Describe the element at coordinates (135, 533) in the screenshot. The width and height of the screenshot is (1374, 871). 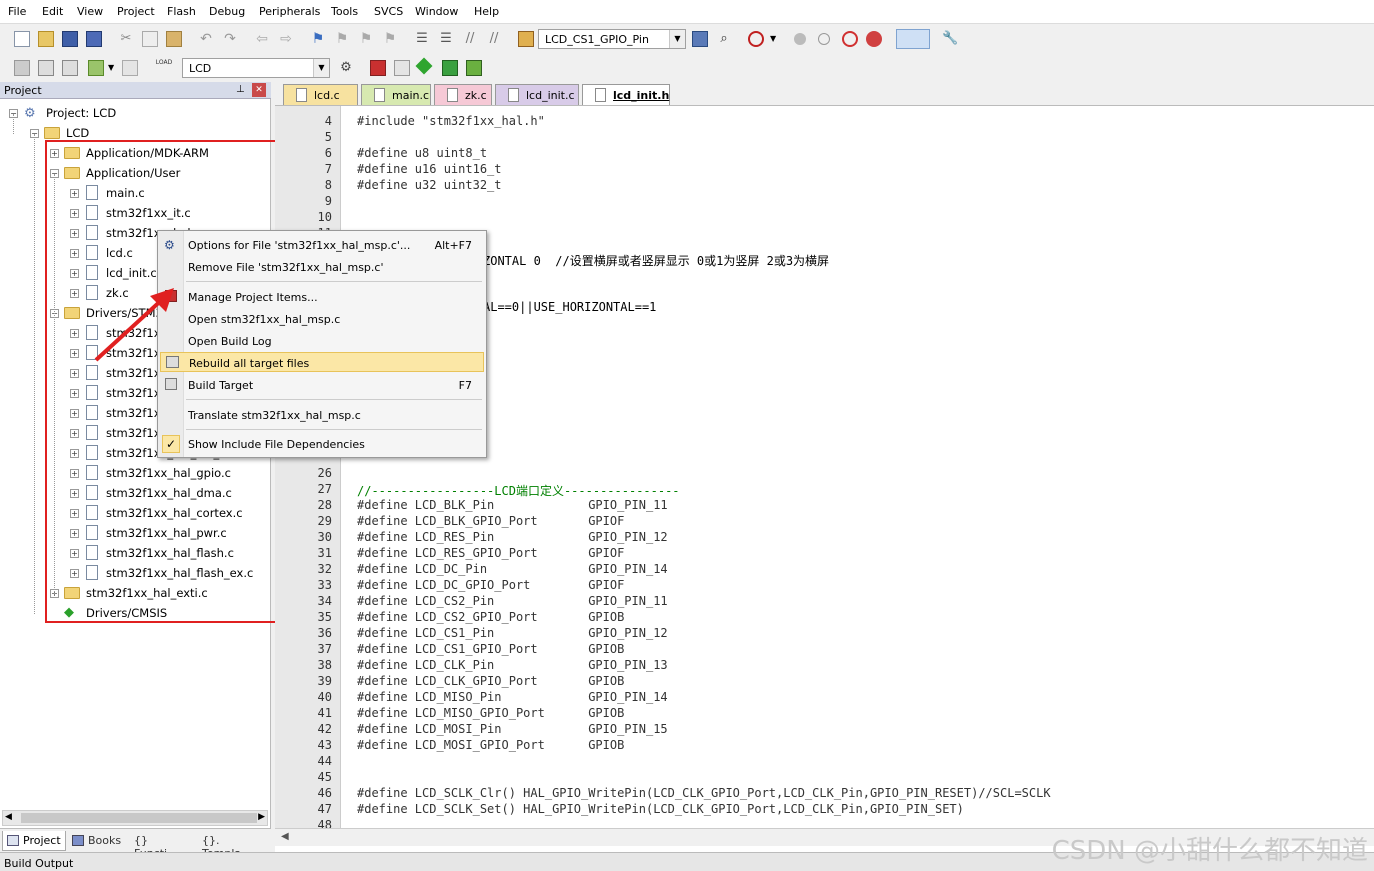
I see `tree-file: + stm32f1xx_hal_pwr.c` at that location.